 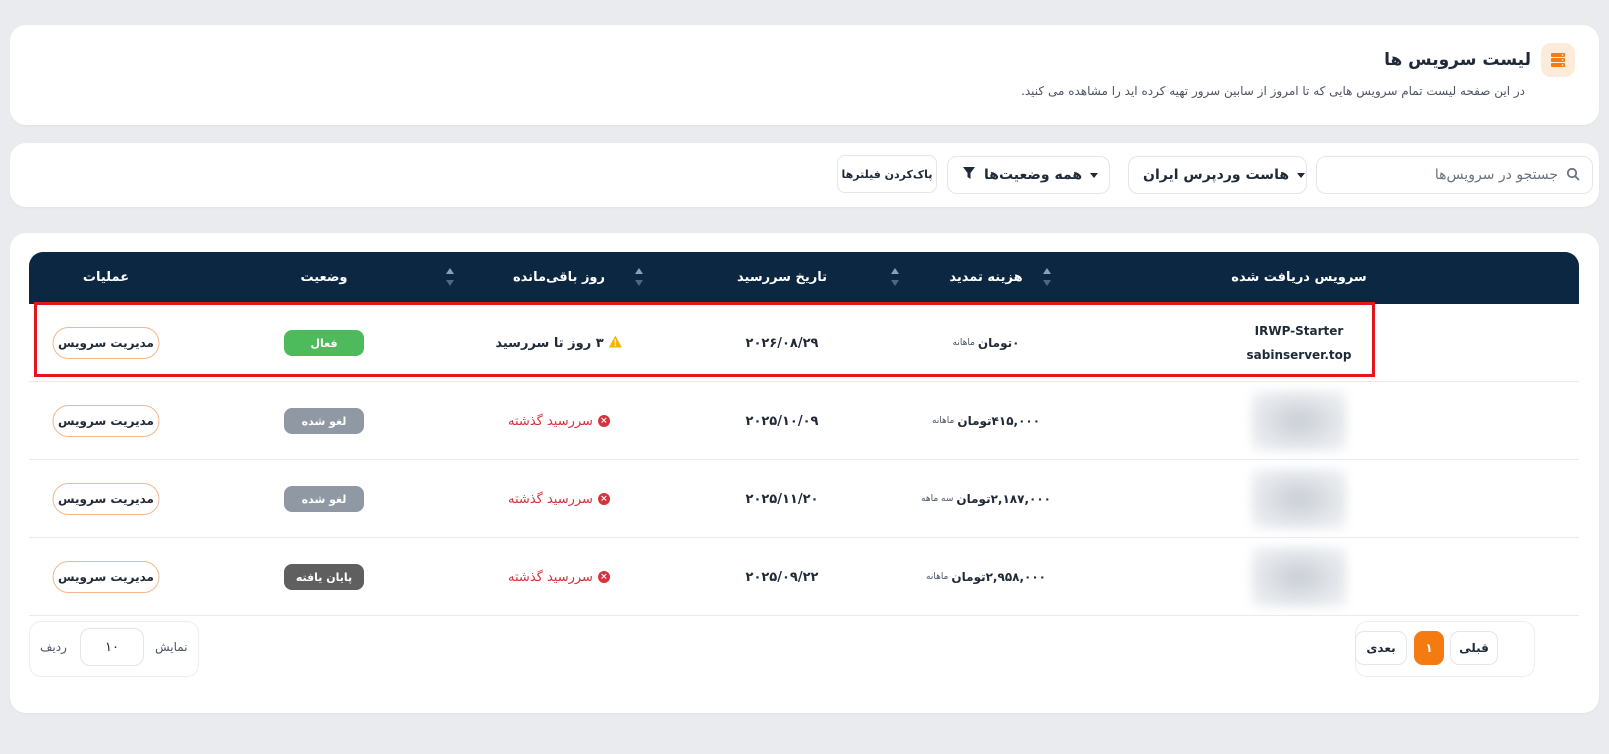 I want to click on page-title: لیست سرویس ها, so click(x=1457, y=60).